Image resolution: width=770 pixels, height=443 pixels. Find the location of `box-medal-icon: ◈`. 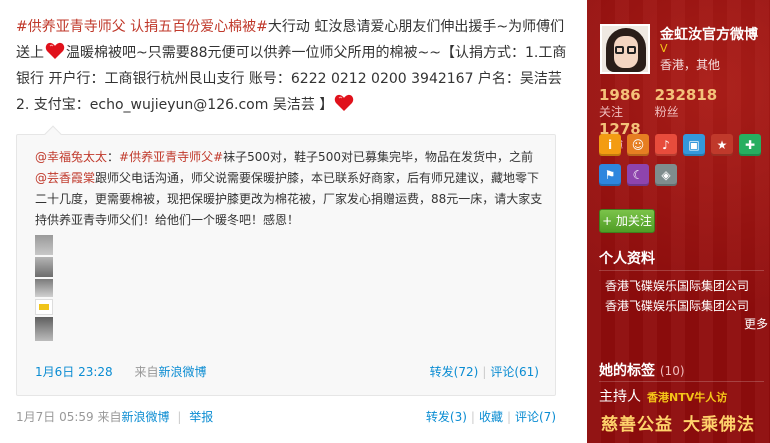

box-medal-icon: ◈ is located at coordinates (666, 175).